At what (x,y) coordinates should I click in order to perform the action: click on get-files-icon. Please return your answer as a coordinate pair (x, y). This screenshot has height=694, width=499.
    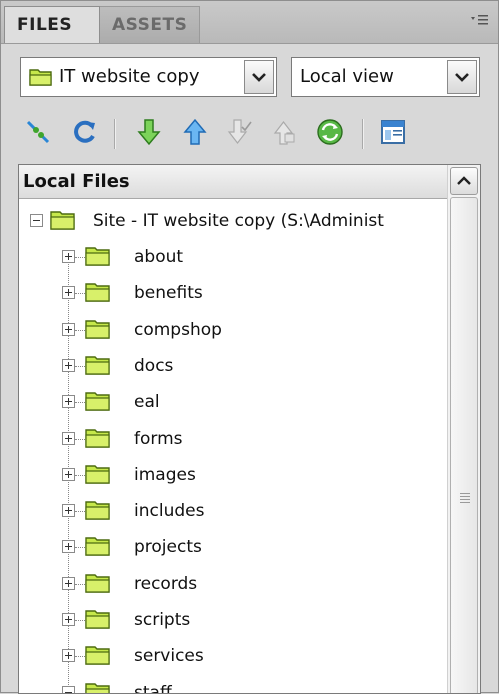
    Looking at the image, I should click on (149, 132).